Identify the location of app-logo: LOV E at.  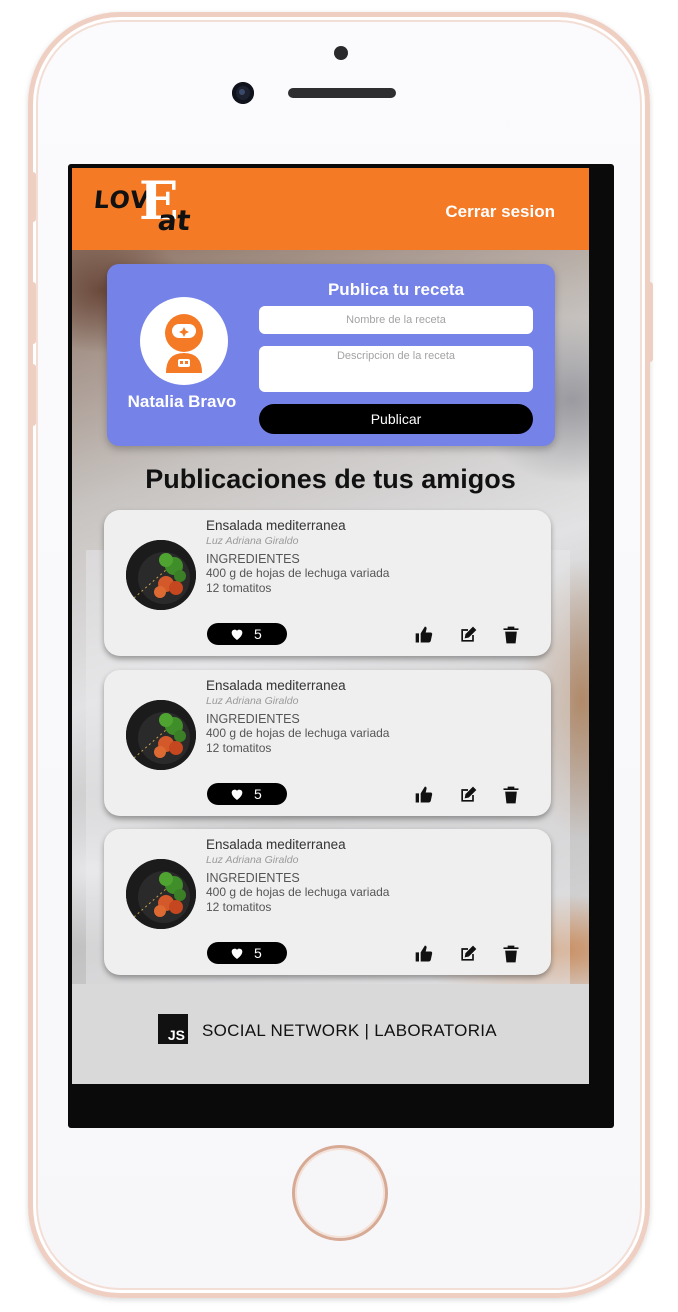
(143, 209).